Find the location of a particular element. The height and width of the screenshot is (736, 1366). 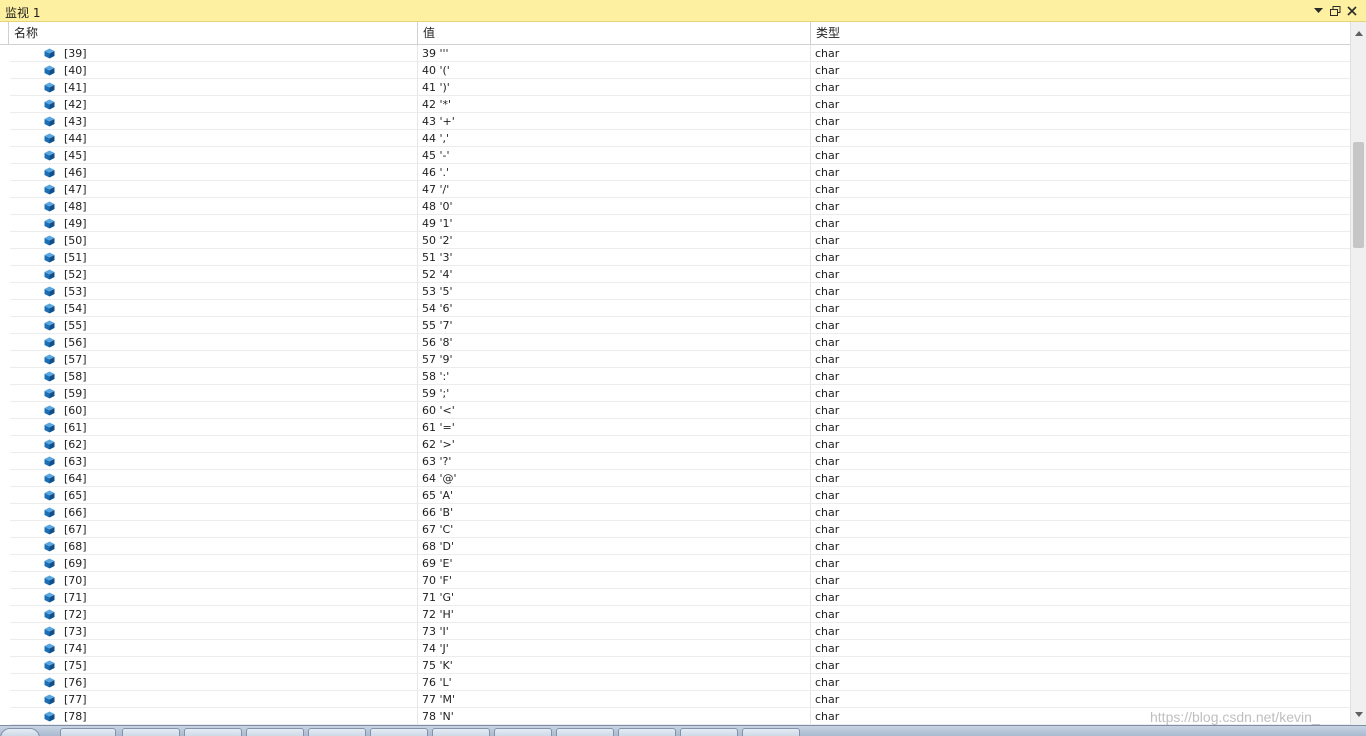

watch-row-value: 74 'J' is located at coordinates (435, 648).